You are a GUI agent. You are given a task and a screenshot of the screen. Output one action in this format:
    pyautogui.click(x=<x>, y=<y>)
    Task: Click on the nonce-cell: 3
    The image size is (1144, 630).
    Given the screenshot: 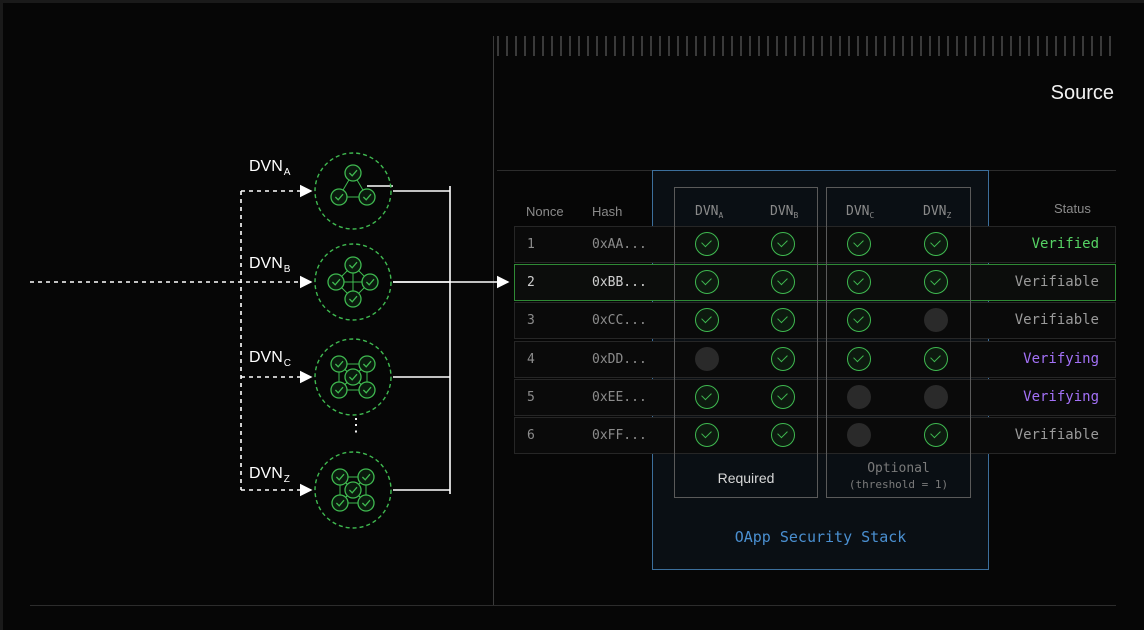 What is the action you would take?
    pyautogui.click(x=531, y=320)
    